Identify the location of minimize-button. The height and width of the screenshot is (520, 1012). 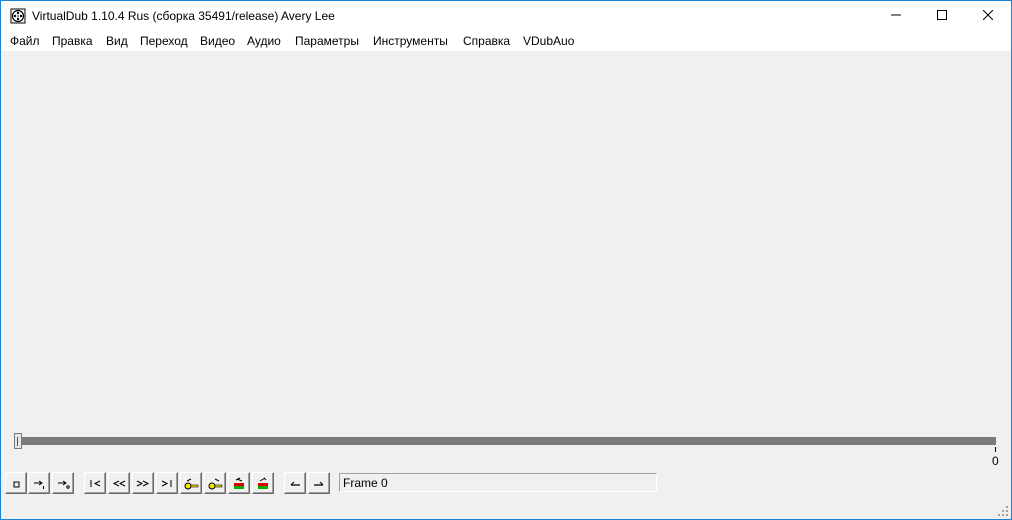
(896, 16).